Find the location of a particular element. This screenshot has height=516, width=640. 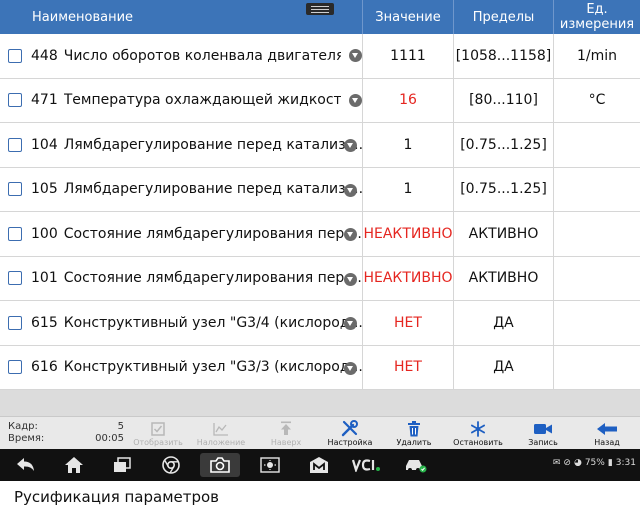

nav-car-button is located at coordinates (416, 465).